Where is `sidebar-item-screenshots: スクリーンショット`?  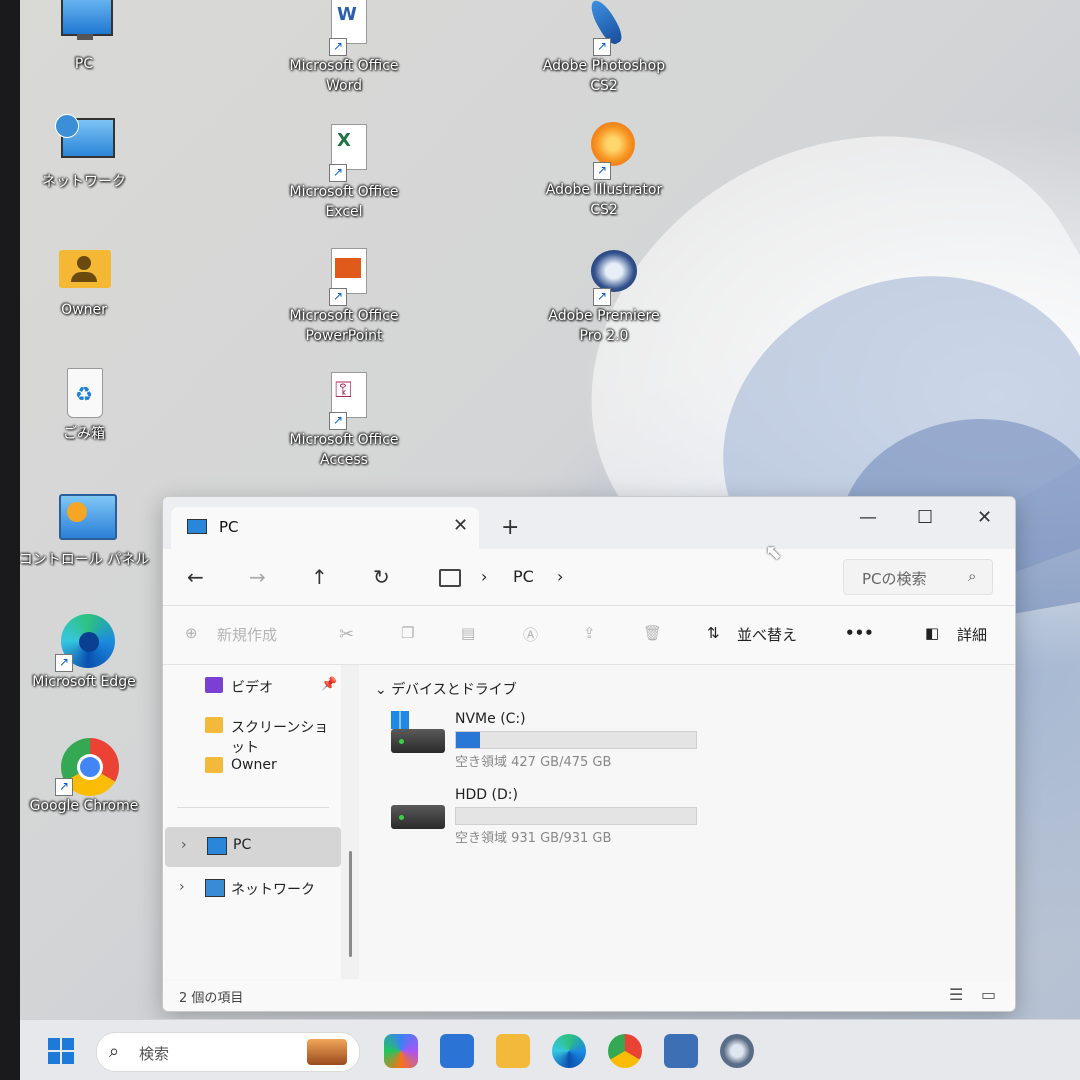 sidebar-item-screenshots: スクリーンショット is located at coordinates (251, 731).